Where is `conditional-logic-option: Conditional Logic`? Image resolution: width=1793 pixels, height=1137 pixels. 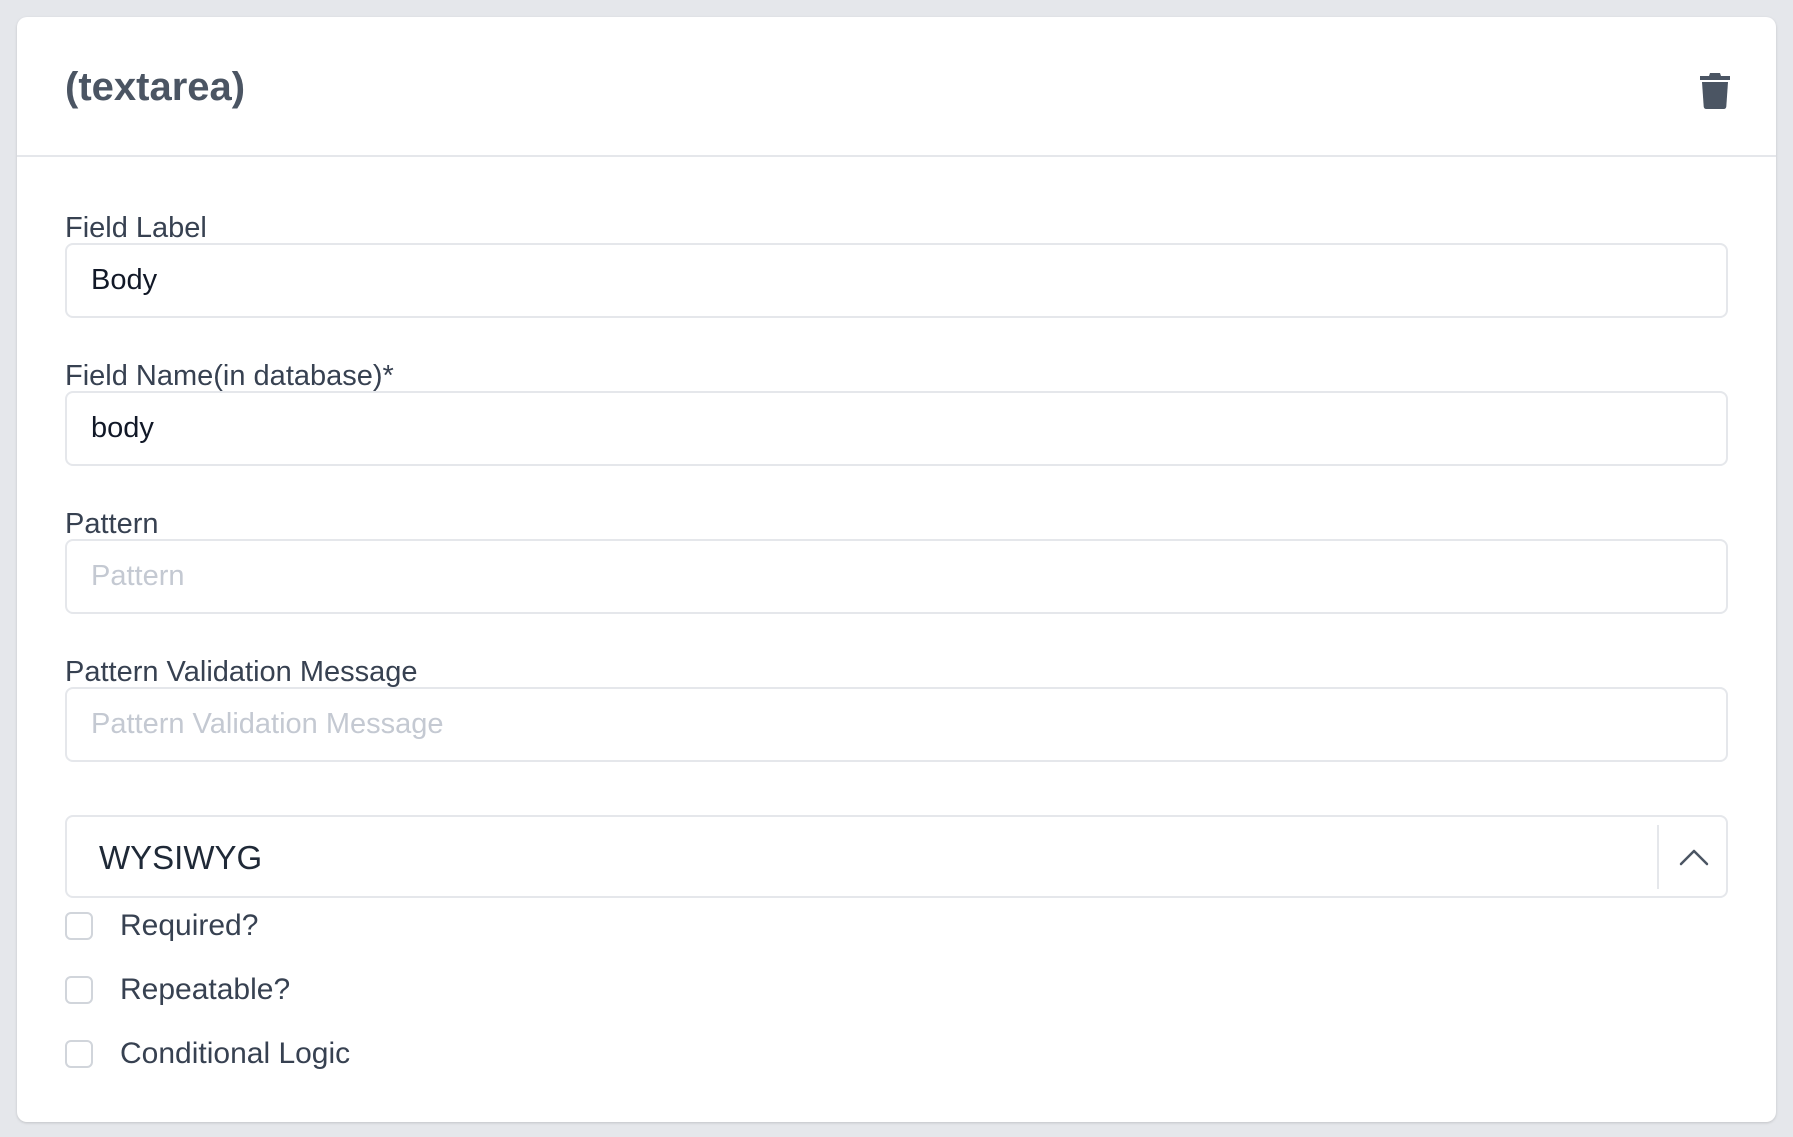
conditional-logic-option: Conditional Logic is located at coordinates (207, 1054).